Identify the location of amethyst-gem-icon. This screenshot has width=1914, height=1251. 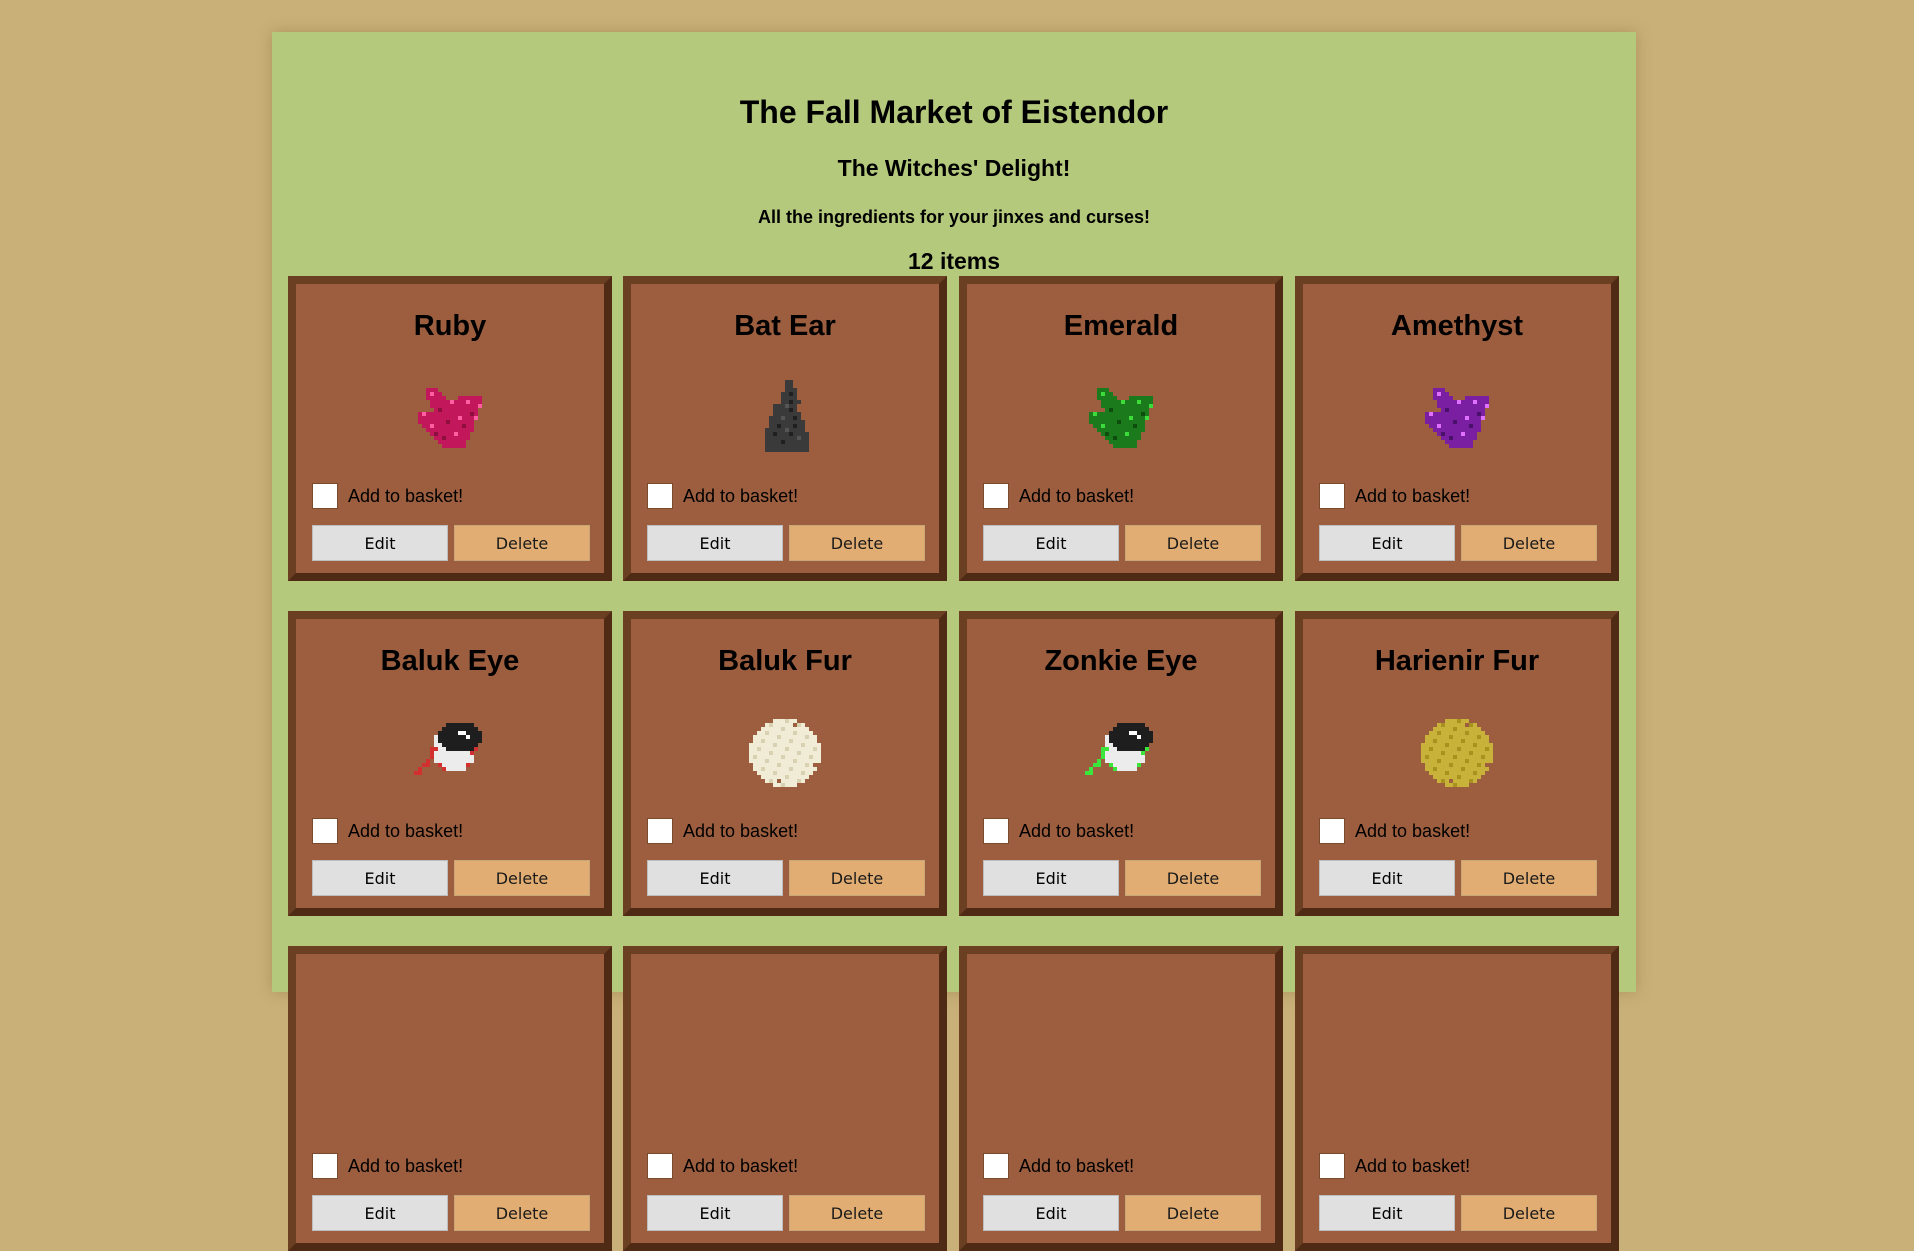
(1457, 416).